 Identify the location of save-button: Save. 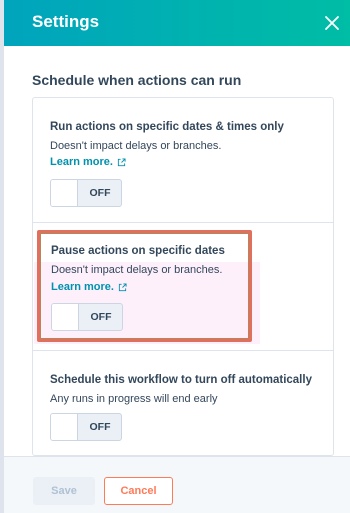
(64, 491).